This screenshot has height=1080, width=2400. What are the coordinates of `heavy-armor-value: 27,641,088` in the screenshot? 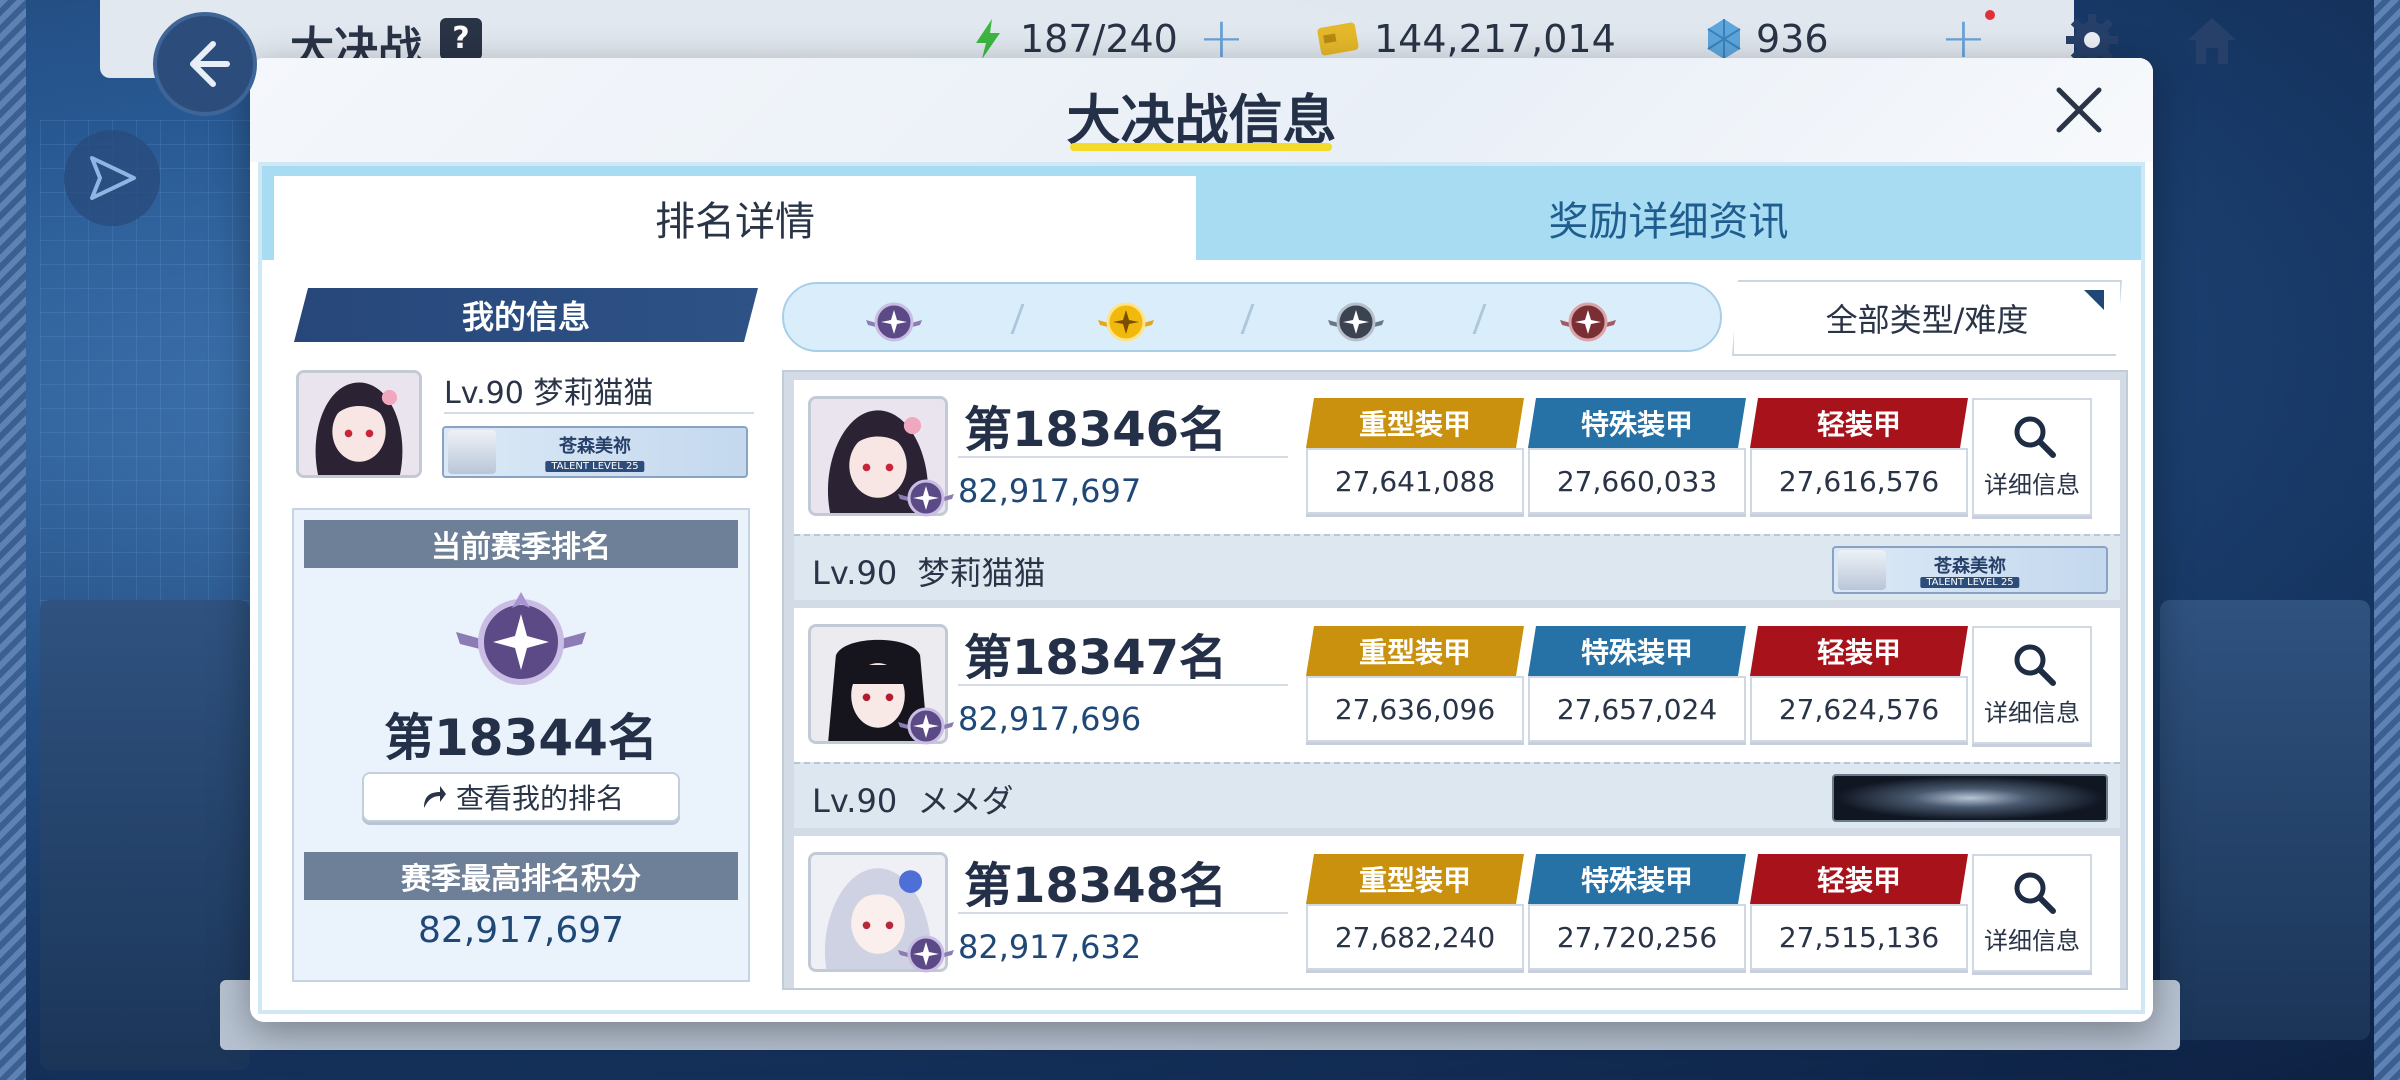 It's located at (1415, 481).